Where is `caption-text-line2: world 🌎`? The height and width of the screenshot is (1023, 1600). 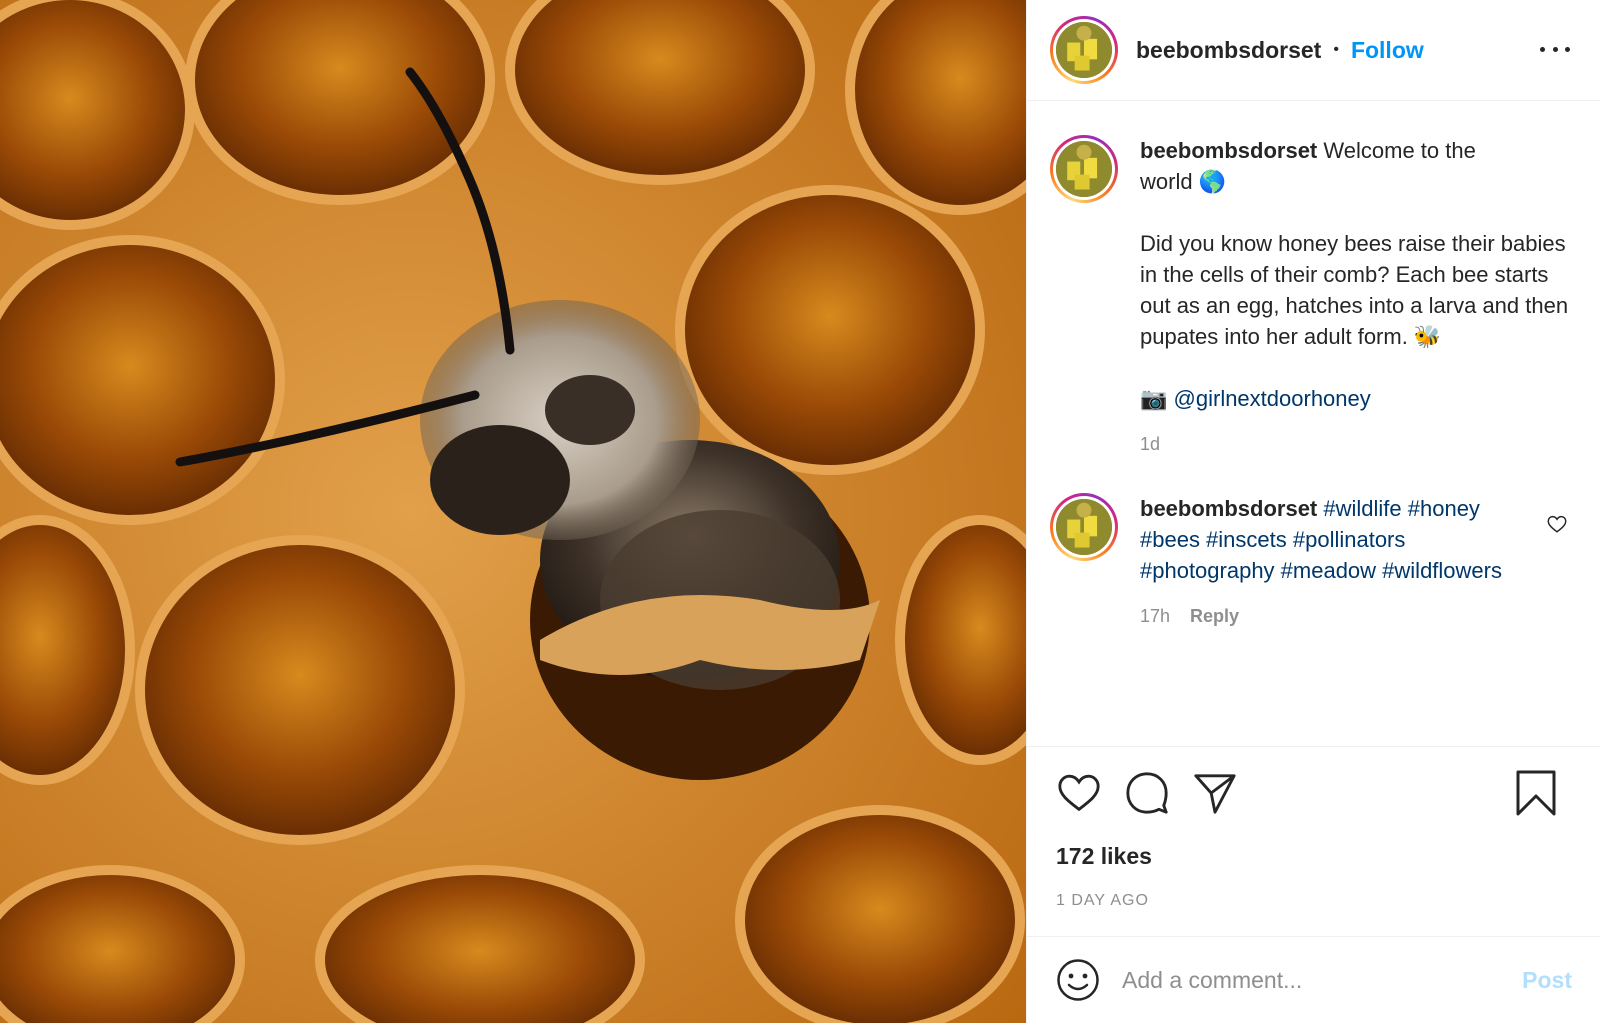 caption-text-line2: world 🌎 is located at coordinates (1183, 181).